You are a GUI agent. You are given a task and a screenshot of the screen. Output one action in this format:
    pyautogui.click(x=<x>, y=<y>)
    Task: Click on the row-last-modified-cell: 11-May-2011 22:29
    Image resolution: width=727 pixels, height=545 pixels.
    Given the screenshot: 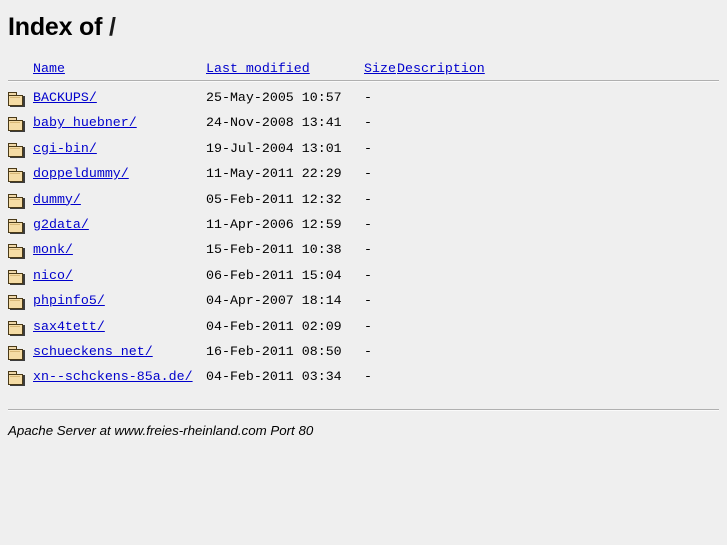 What is the action you would take?
    pyautogui.click(x=274, y=174)
    